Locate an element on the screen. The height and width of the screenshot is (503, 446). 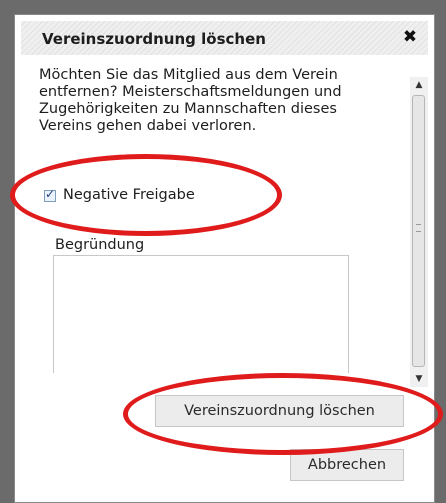
reason-label: Begründung is located at coordinates (100, 245).